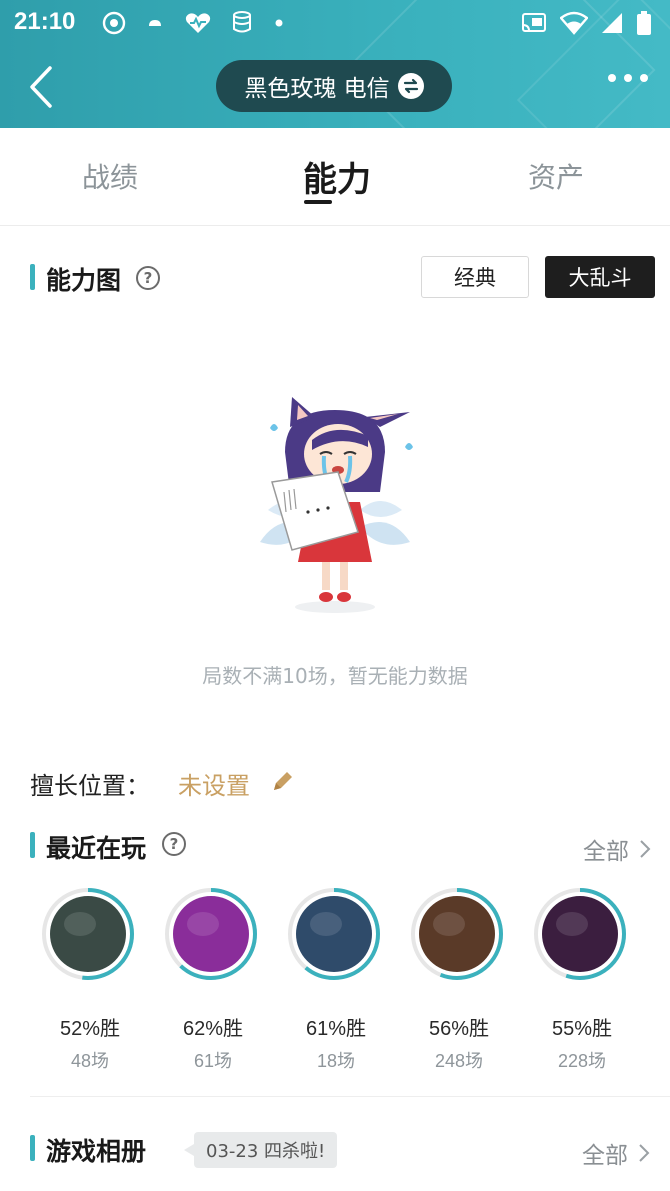 The height and width of the screenshot is (1191, 670). What do you see at coordinates (84, 280) in the screenshot?
I see `ability-section-title: 能力图` at bounding box center [84, 280].